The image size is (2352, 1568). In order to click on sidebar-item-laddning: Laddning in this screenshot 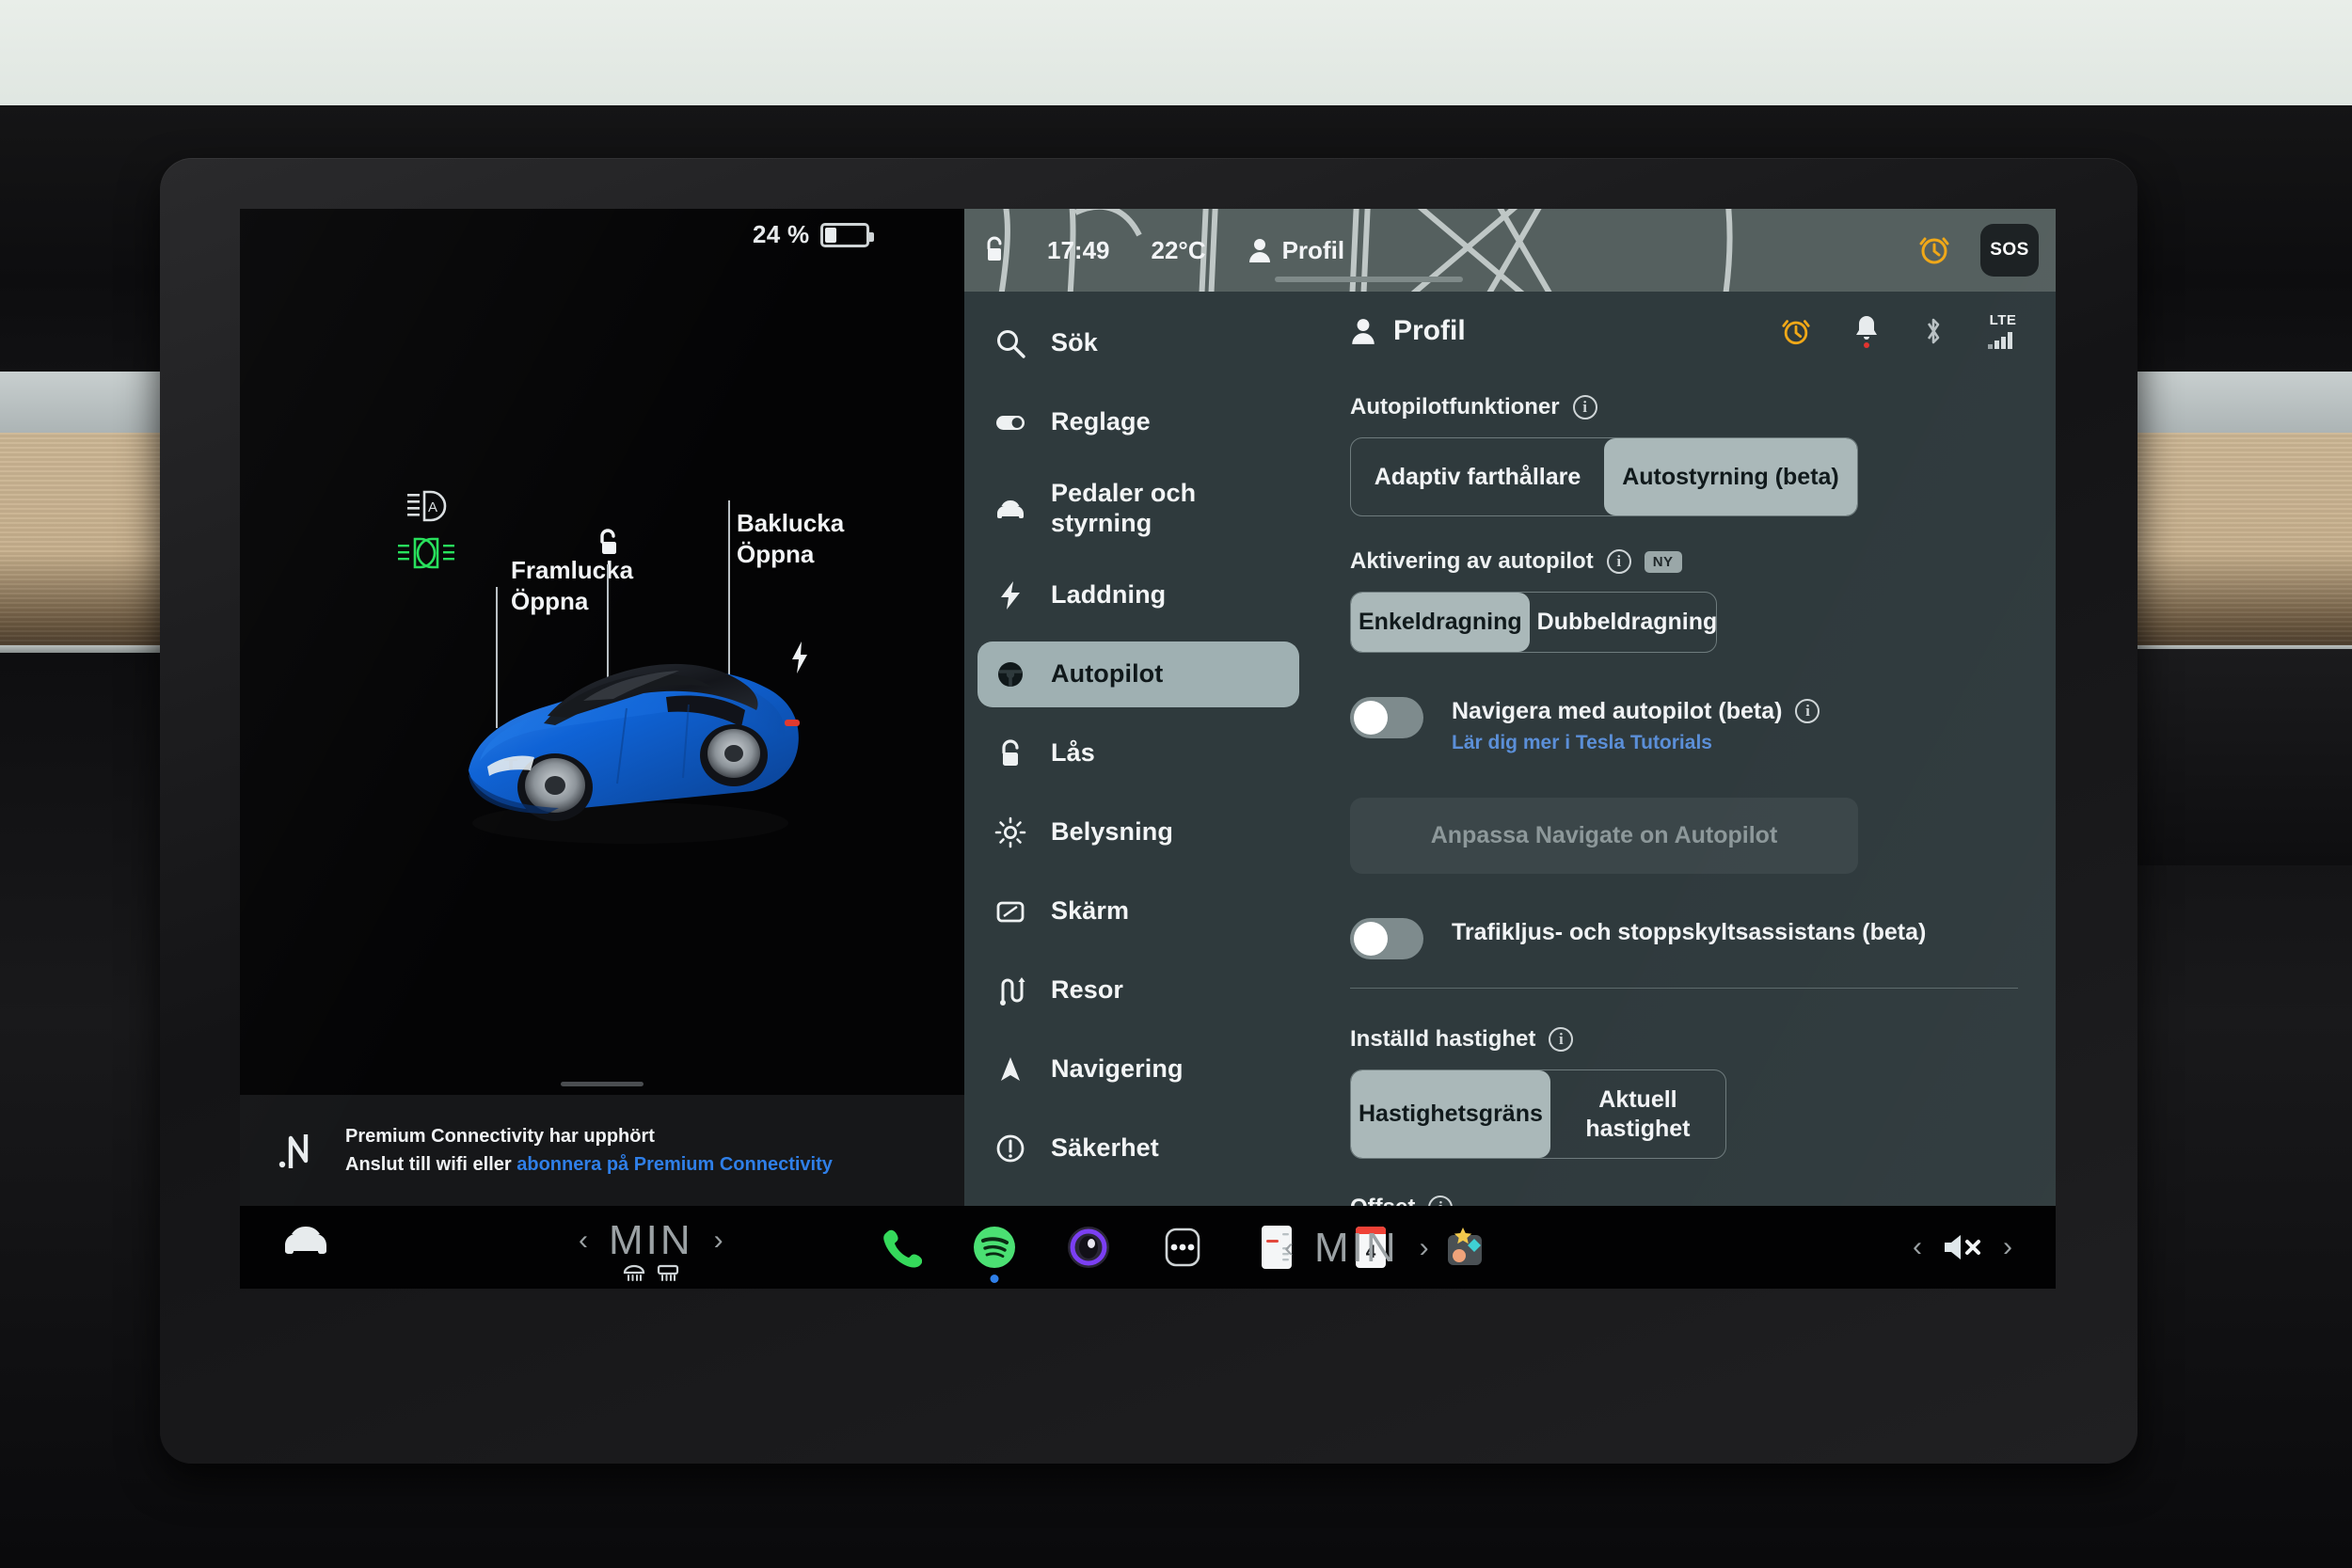, I will do `click(1138, 595)`.